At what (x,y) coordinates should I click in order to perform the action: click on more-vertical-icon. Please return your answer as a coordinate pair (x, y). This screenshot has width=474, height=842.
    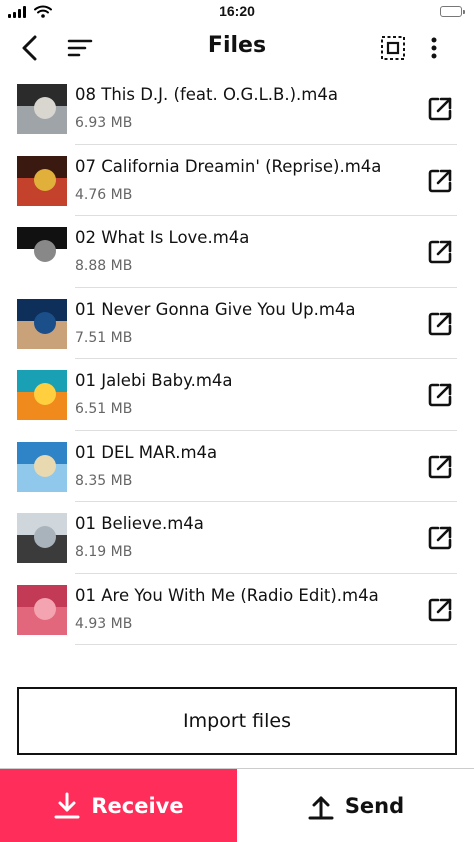
    Looking at the image, I should click on (434, 48).